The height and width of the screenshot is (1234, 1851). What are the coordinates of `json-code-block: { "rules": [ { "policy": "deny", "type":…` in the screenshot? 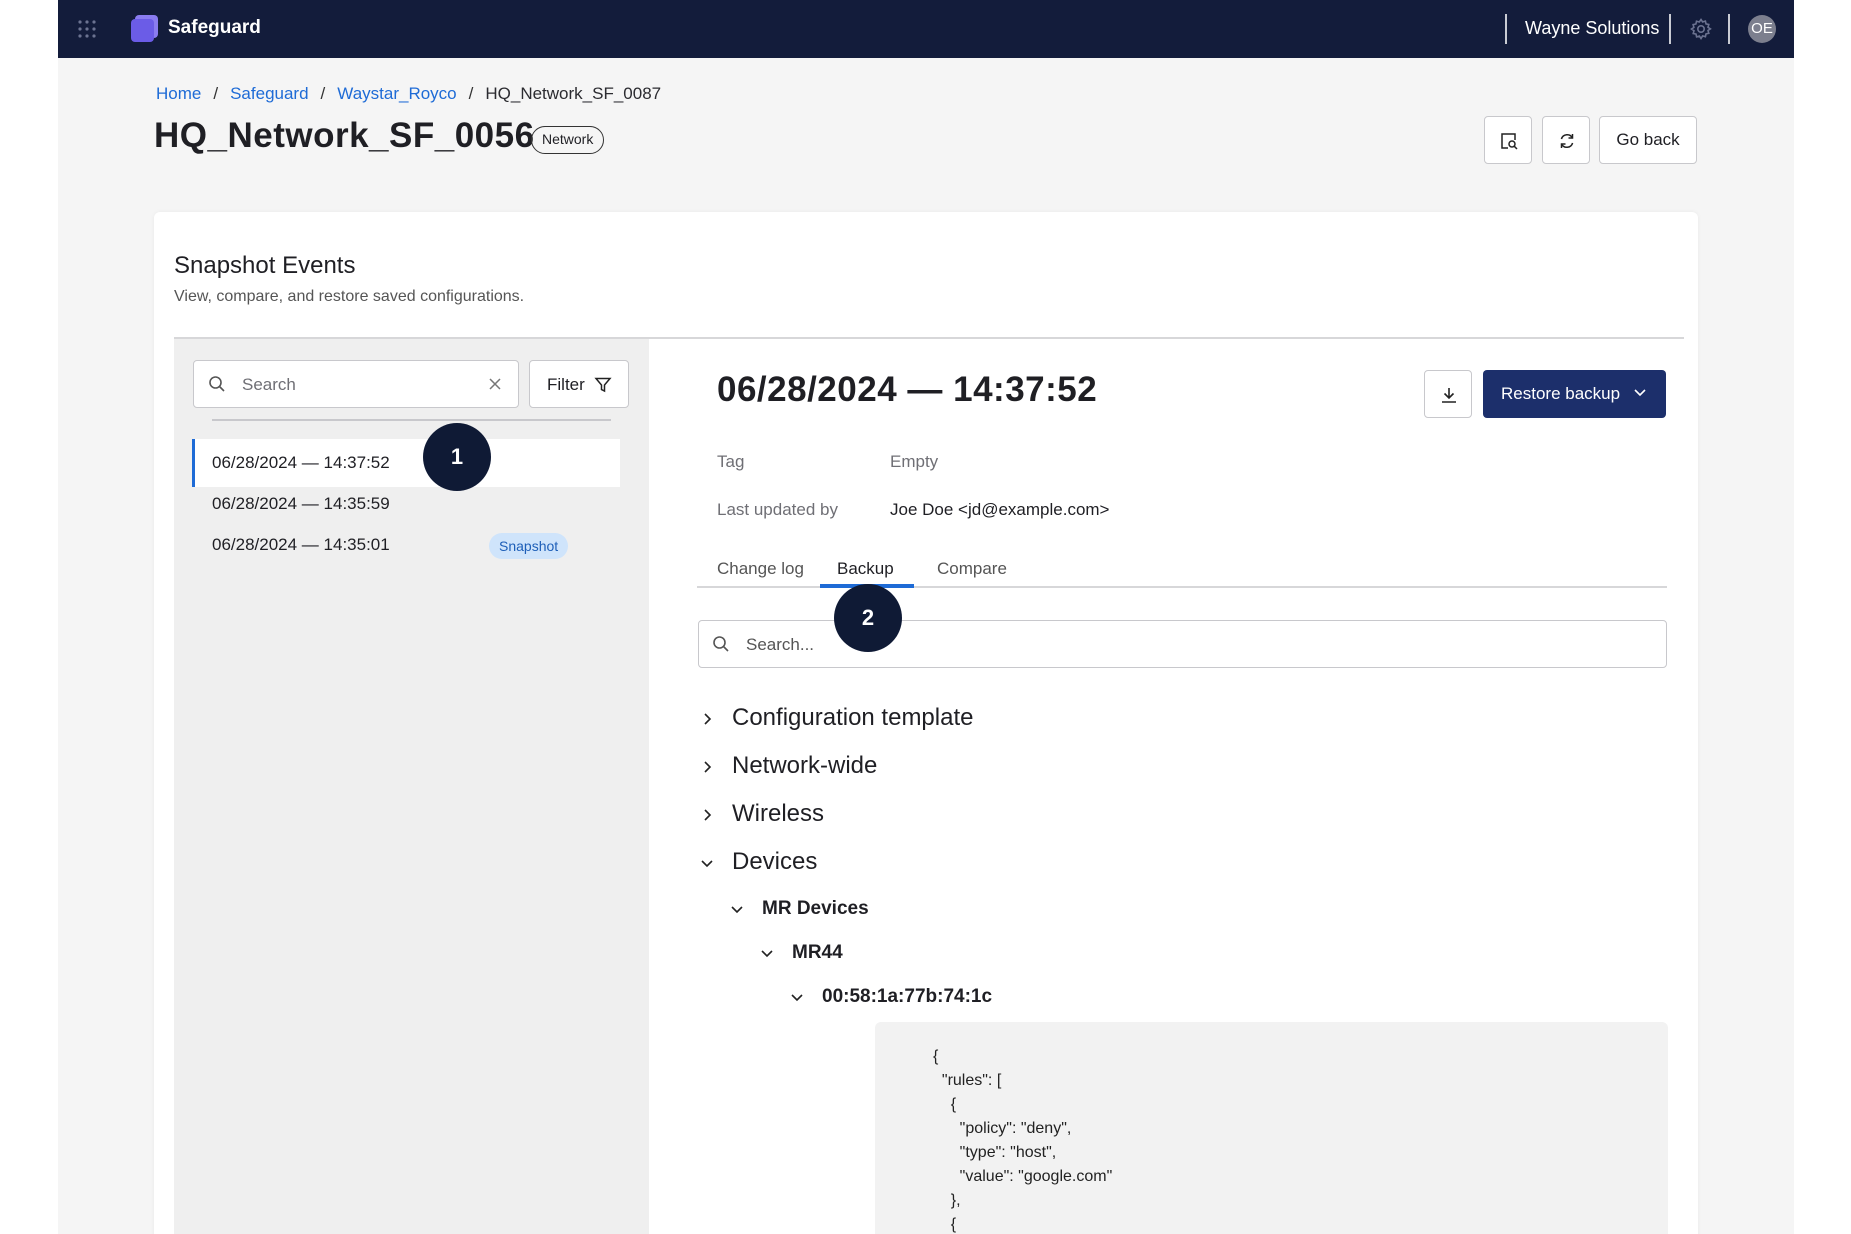 It's located at (1271, 1128).